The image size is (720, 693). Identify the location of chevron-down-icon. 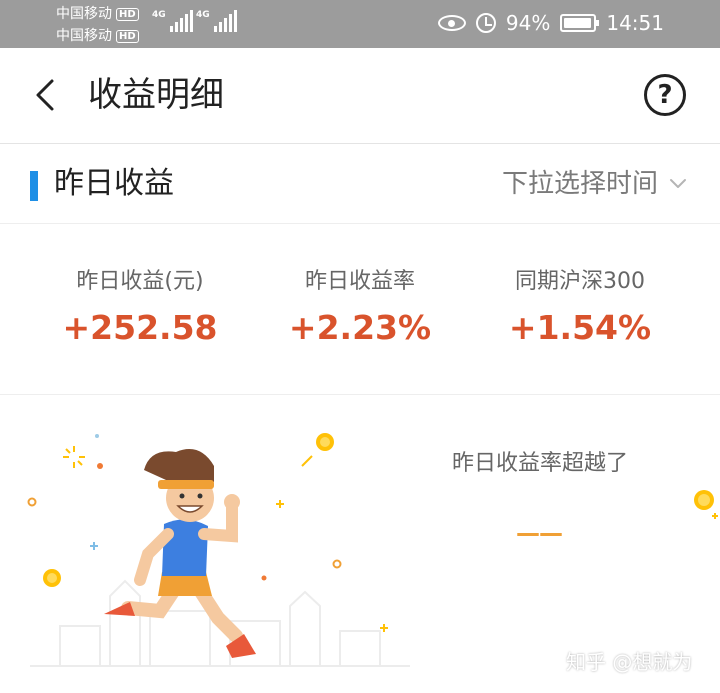
(678, 183).